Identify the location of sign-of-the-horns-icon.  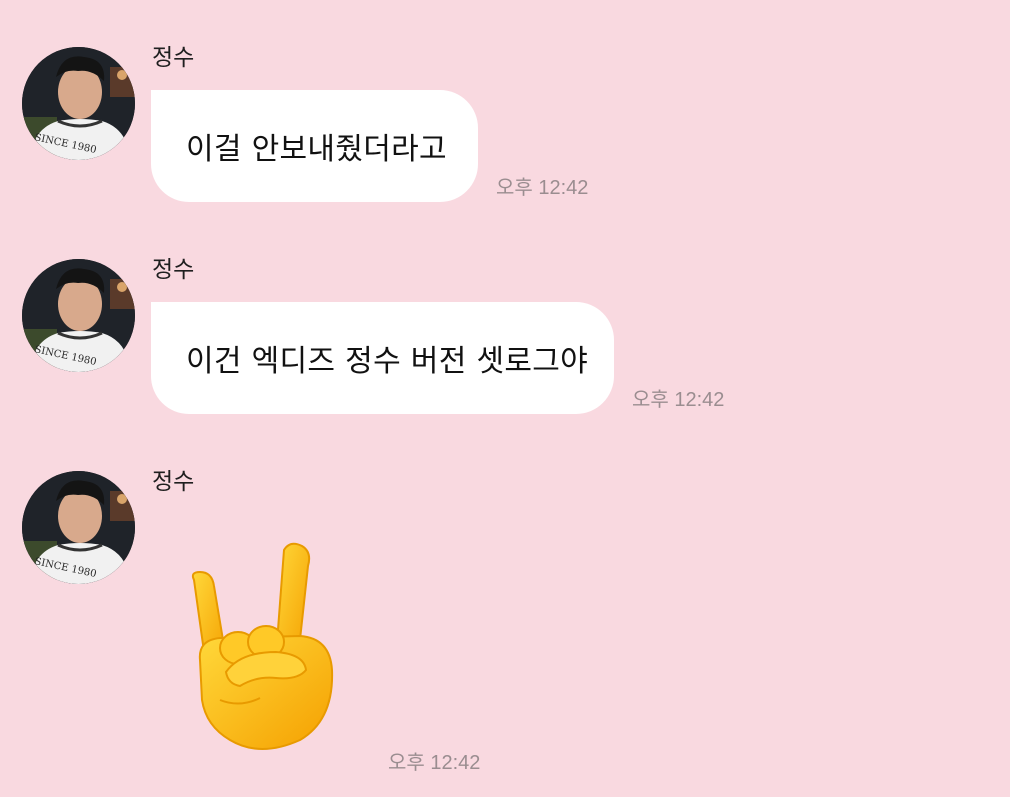
(260, 647).